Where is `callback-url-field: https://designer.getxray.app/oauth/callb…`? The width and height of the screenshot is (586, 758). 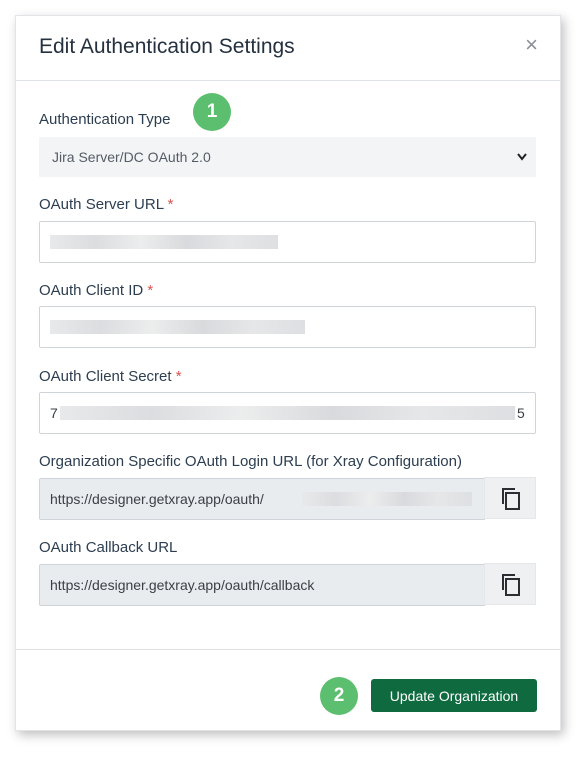 callback-url-field: https://designer.getxray.app/oauth/callb… is located at coordinates (262, 585).